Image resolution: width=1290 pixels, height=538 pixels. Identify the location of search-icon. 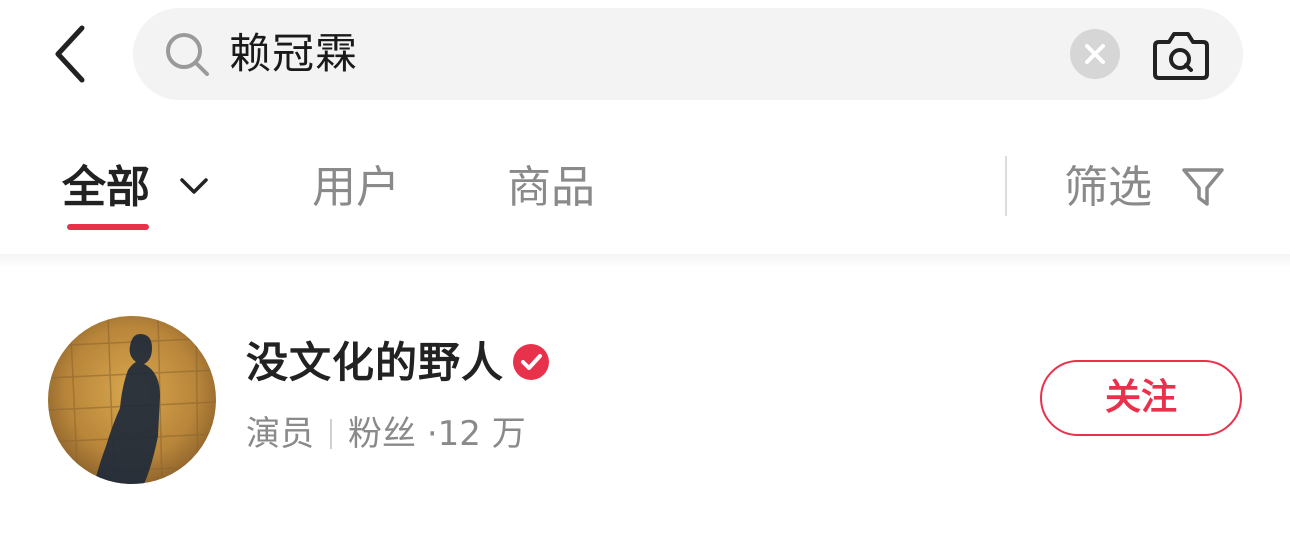
(187, 54).